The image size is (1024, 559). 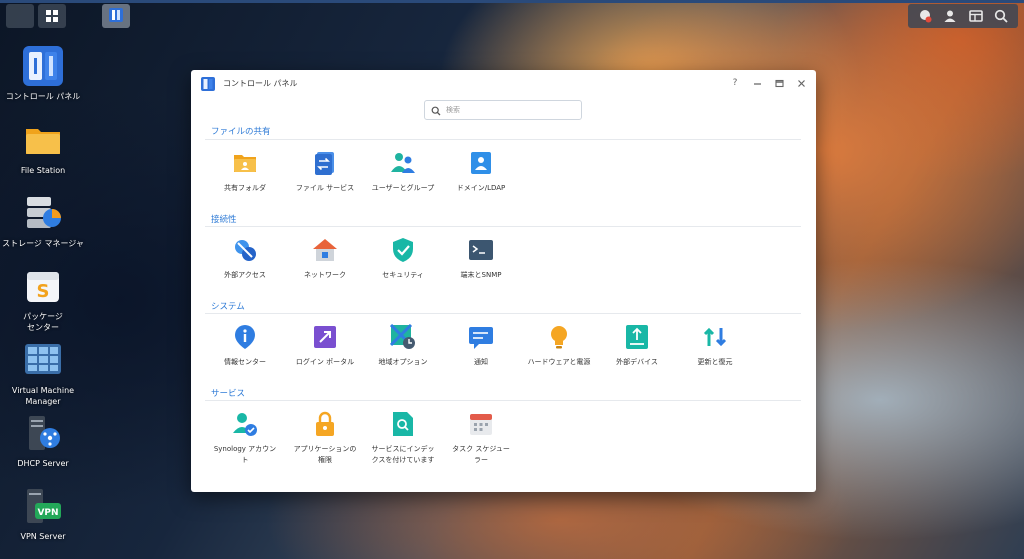 I want to click on window-controls: ?, so click(x=768, y=83).